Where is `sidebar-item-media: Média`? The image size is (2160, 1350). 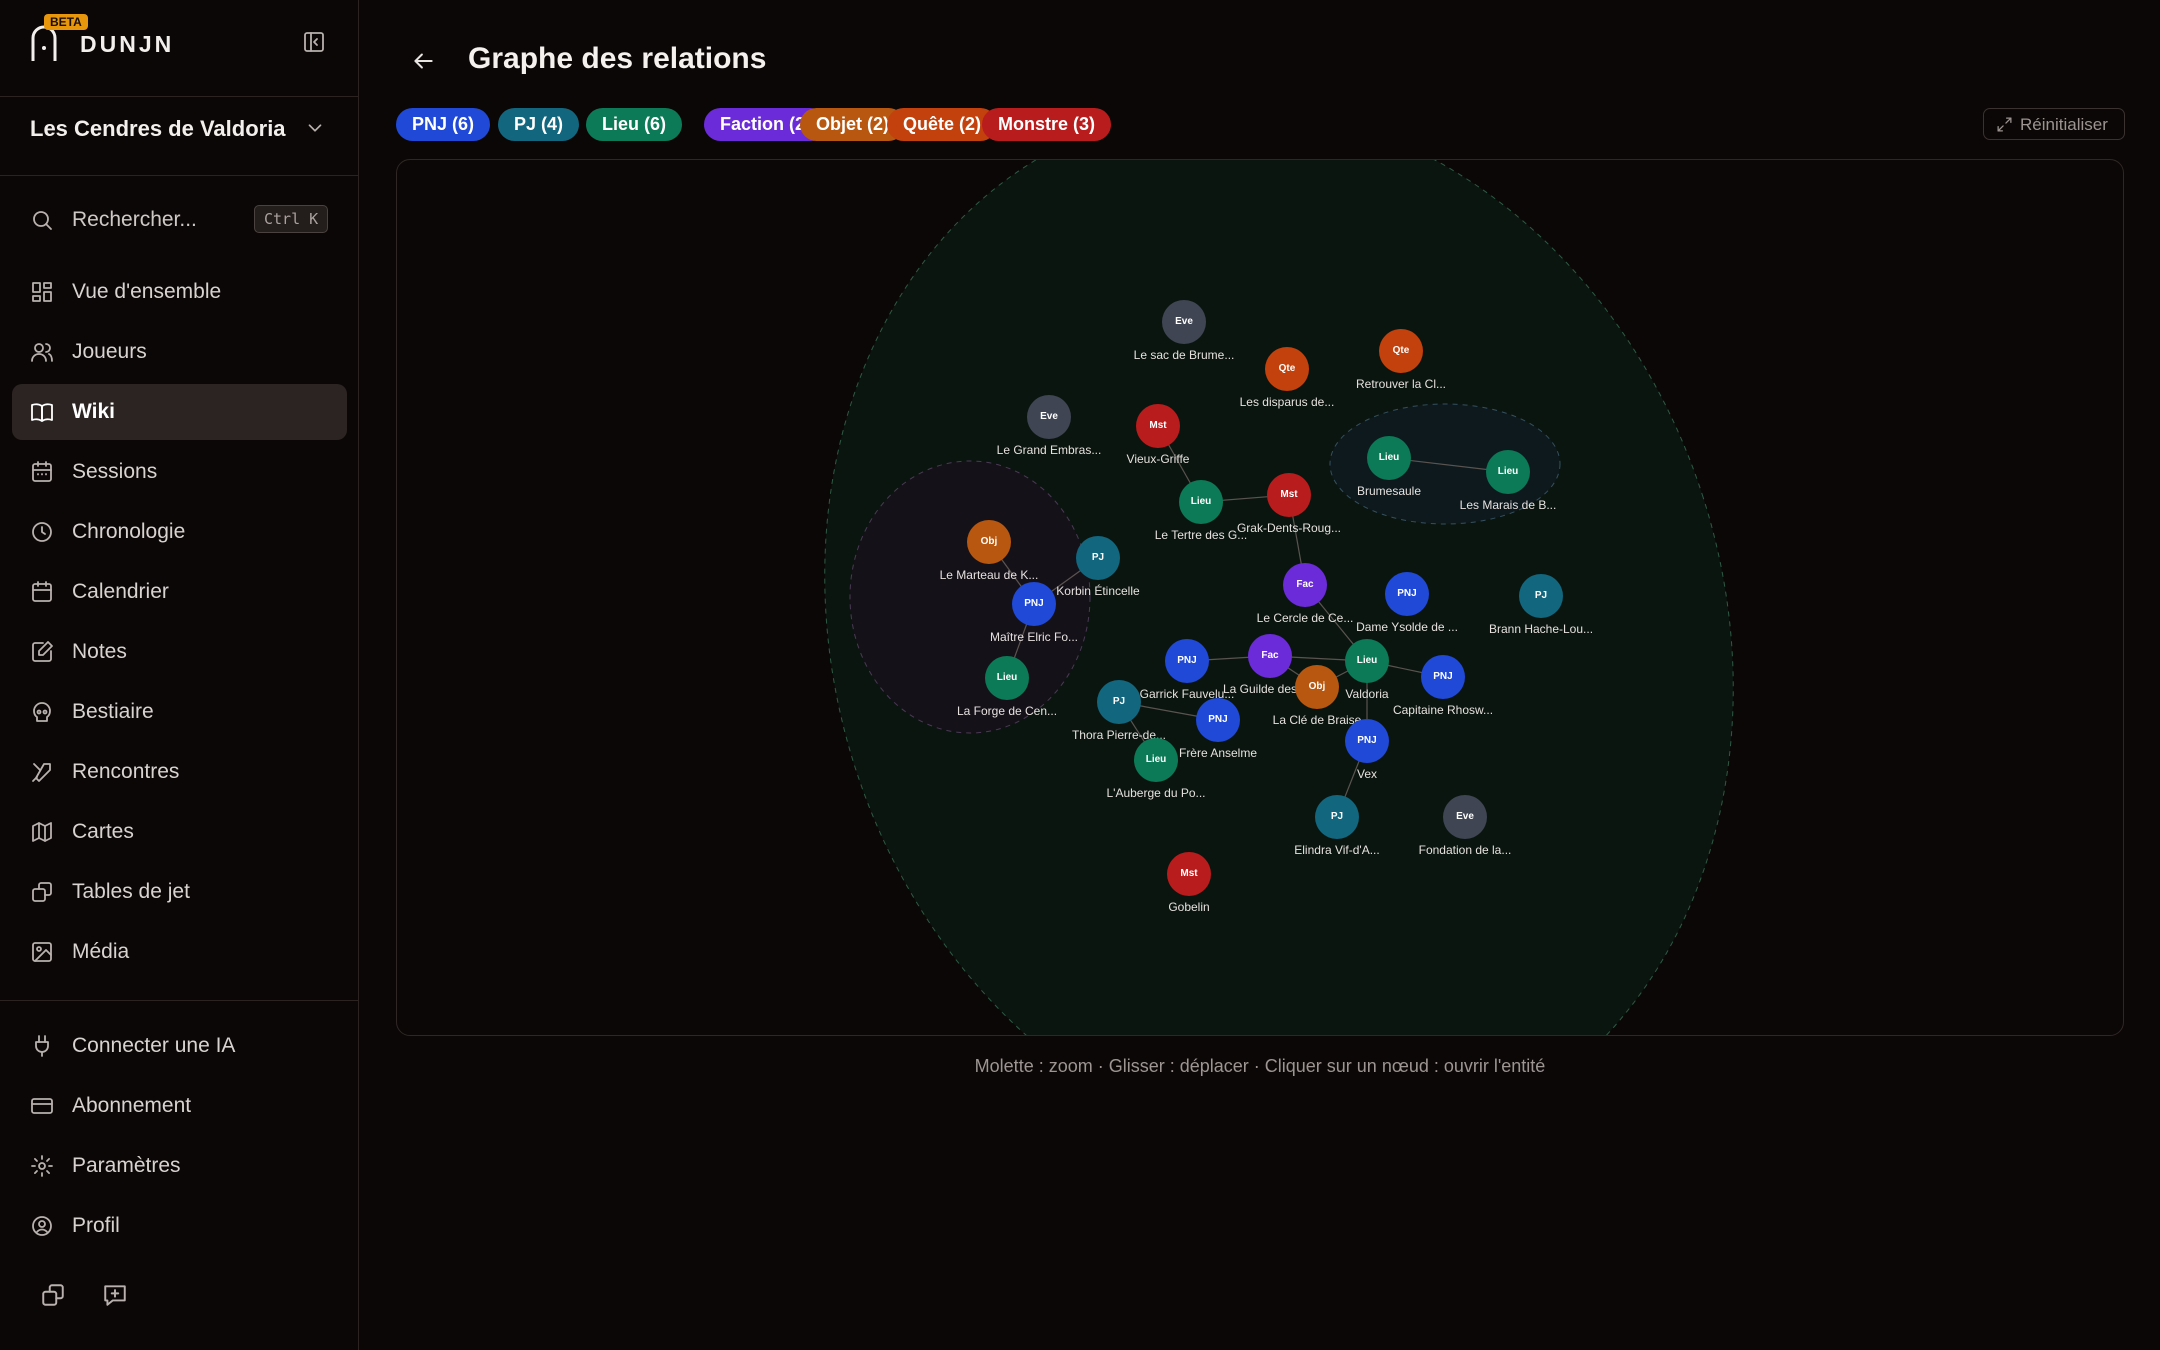
sidebar-item-media: Média is located at coordinates (179, 952).